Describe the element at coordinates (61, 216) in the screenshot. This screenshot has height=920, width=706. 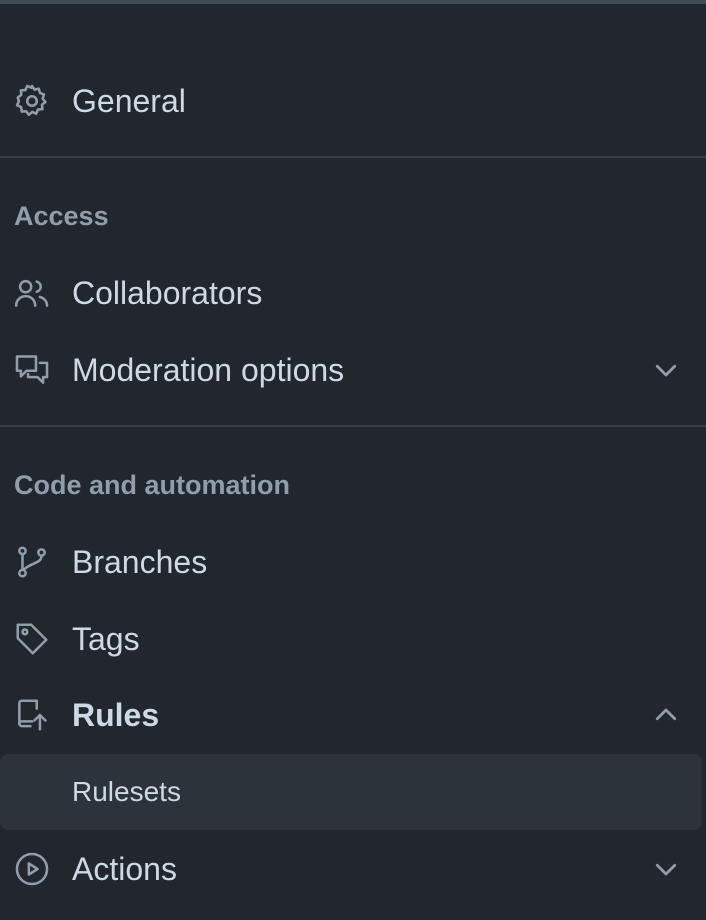
I see `section-heading-access: Access` at that location.